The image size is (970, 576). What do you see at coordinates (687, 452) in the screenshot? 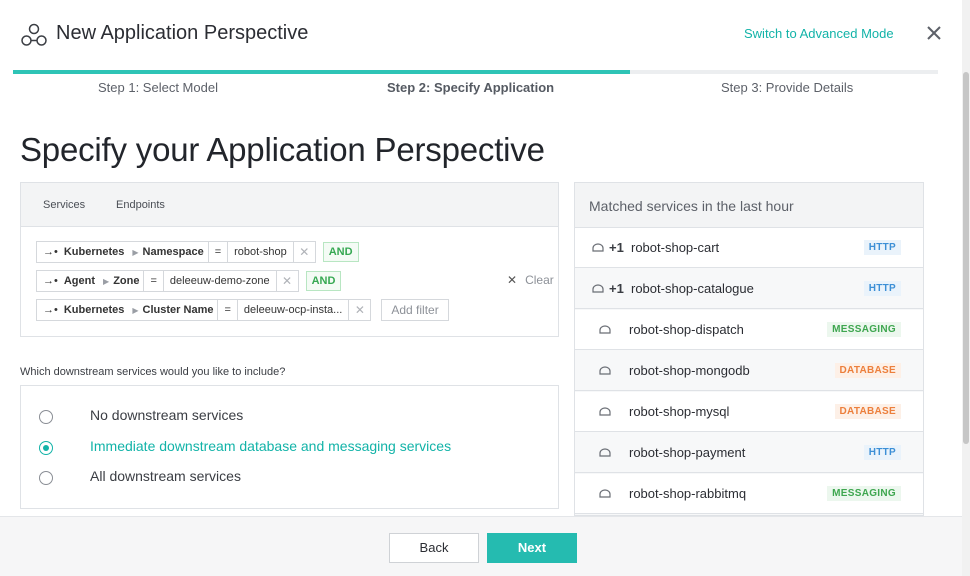
I see `service-name: robot-shop-payment` at bounding box center [687, 452].